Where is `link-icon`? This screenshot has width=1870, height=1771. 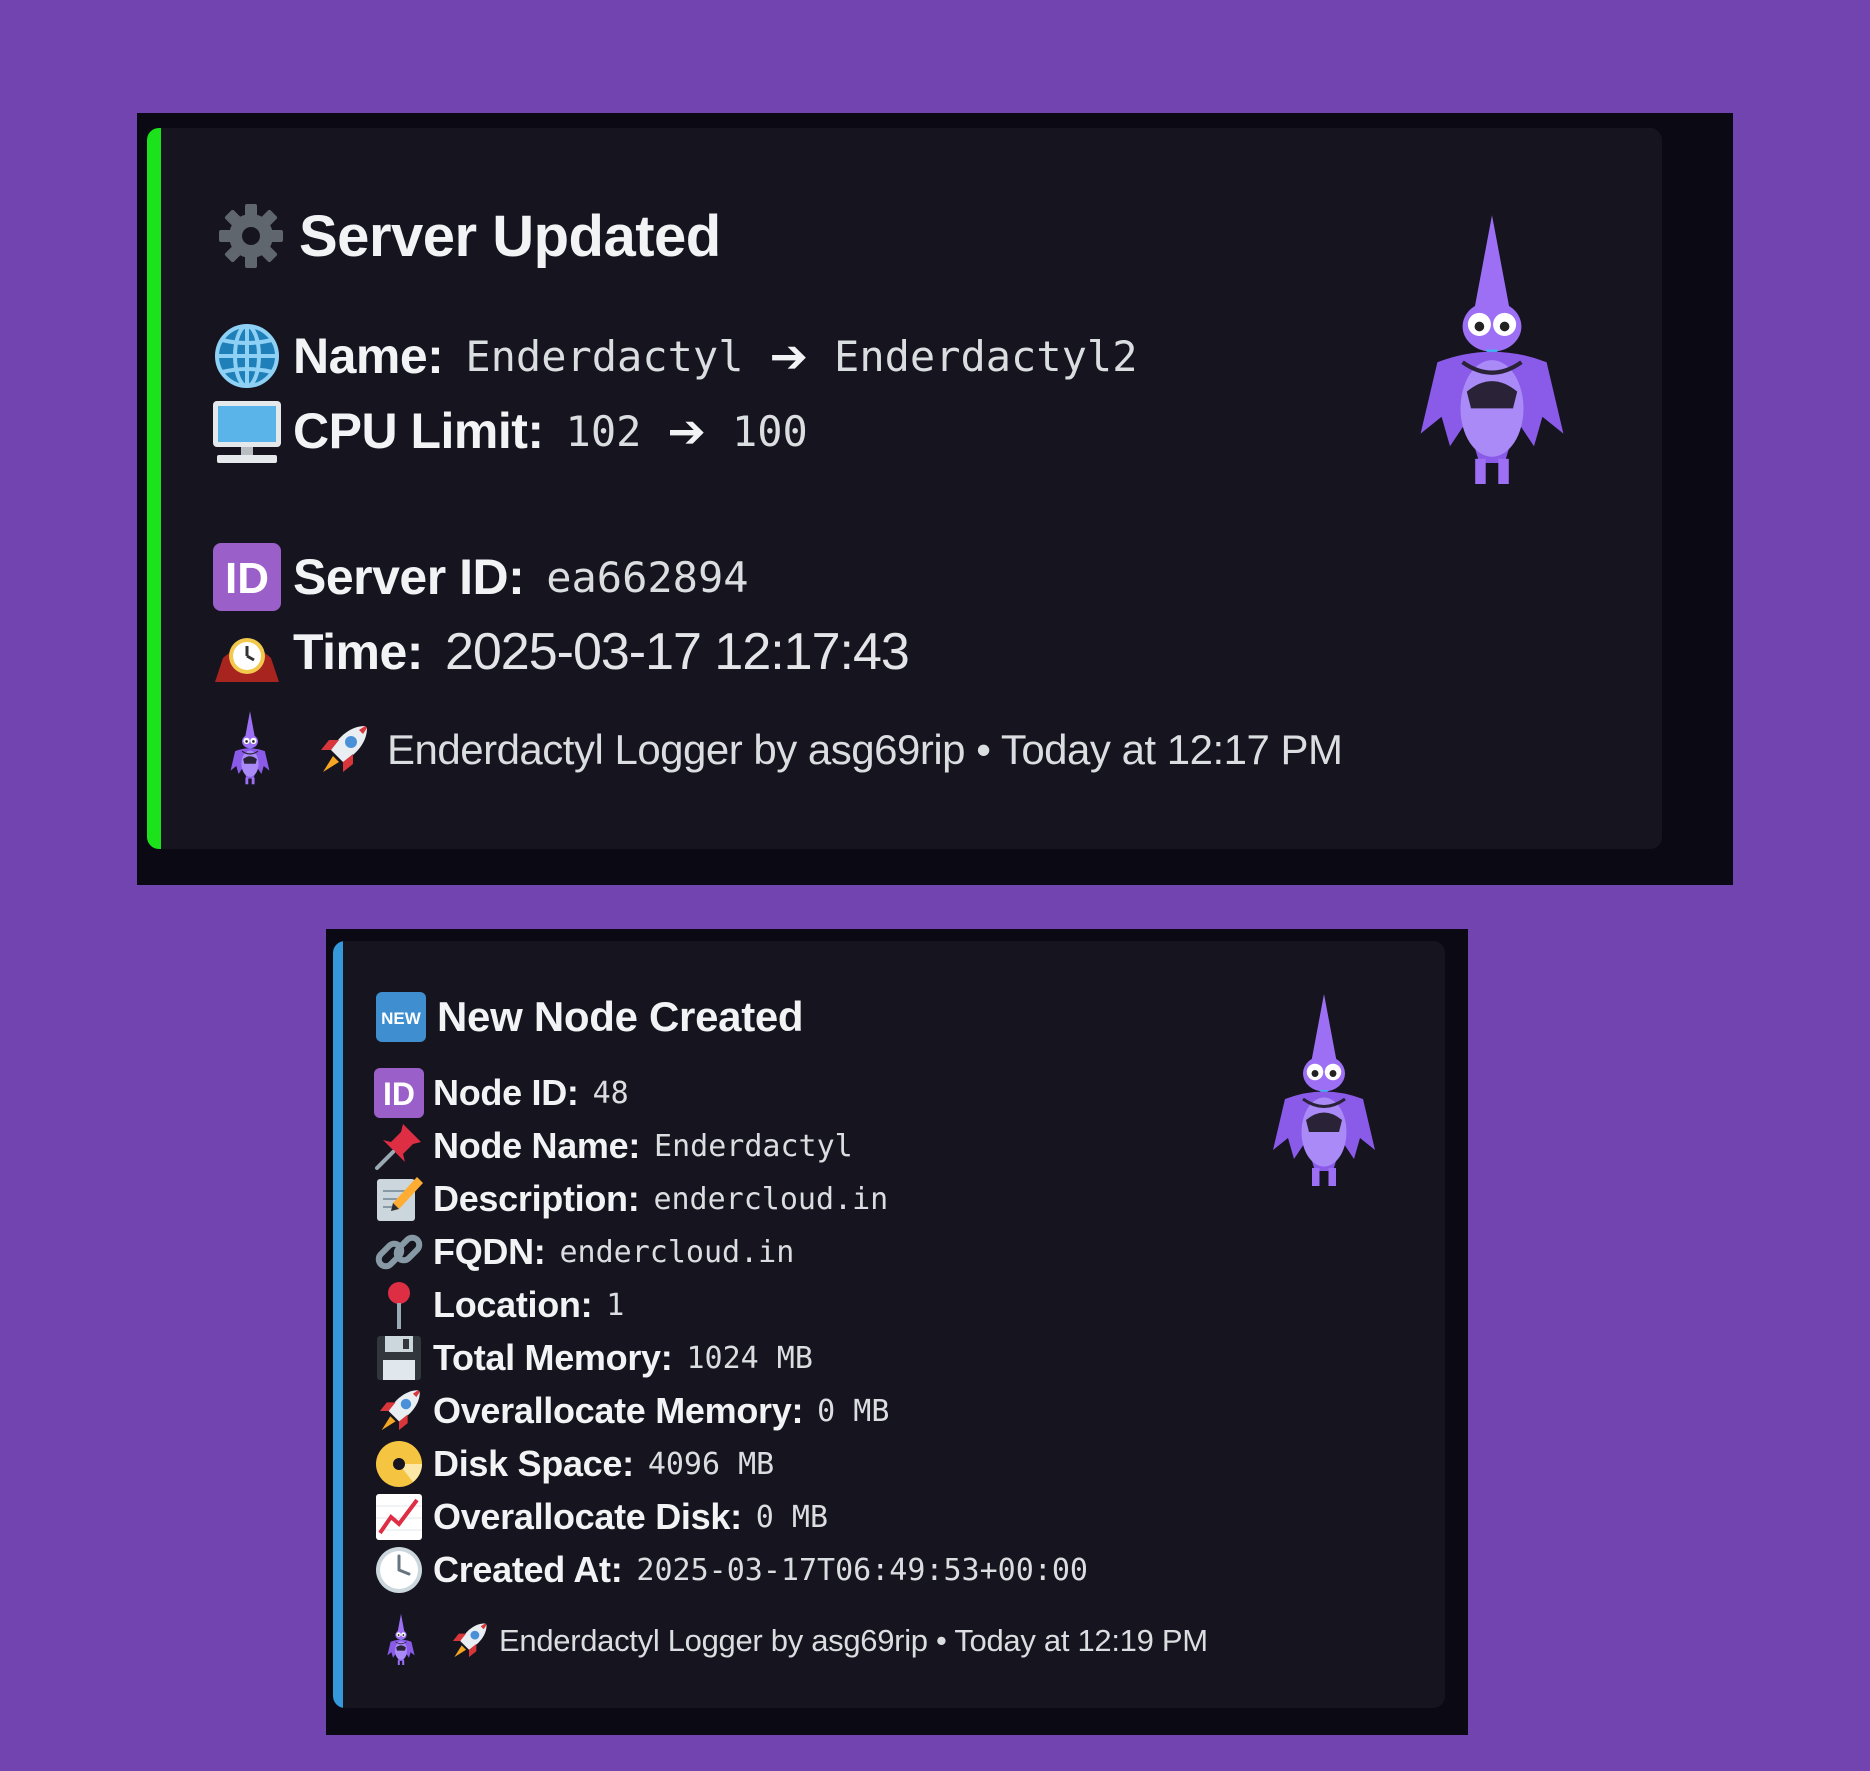
link-icon is located at coordinates (399, 1252).